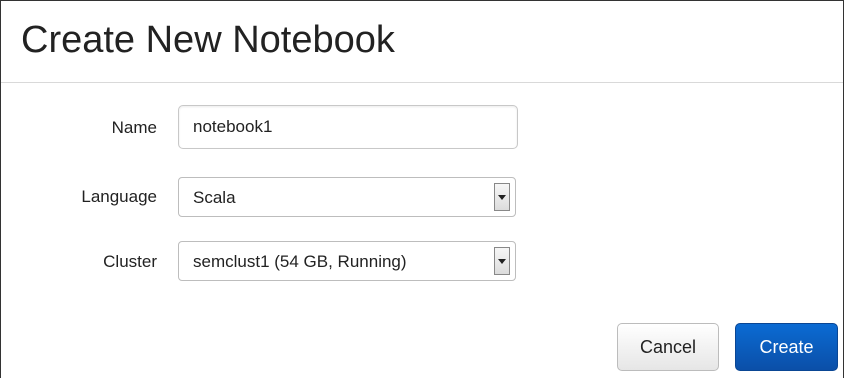  Describe the element at coordinates (130, 261) in the screenshot. I see `cluster-label: Cluster` at that location.